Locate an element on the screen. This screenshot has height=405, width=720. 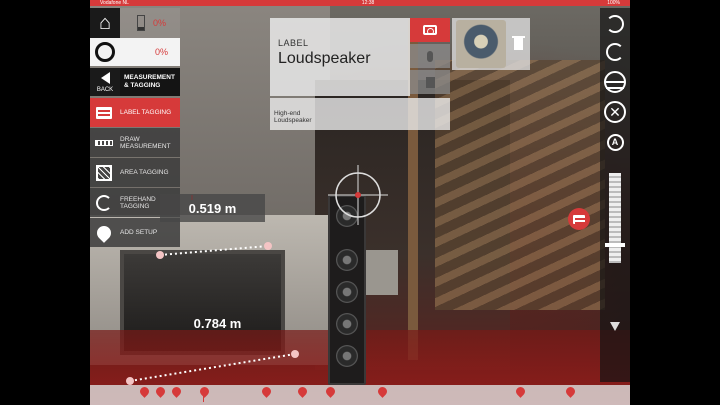
cross-icon: ✕ is located at coordinates (615, 112).